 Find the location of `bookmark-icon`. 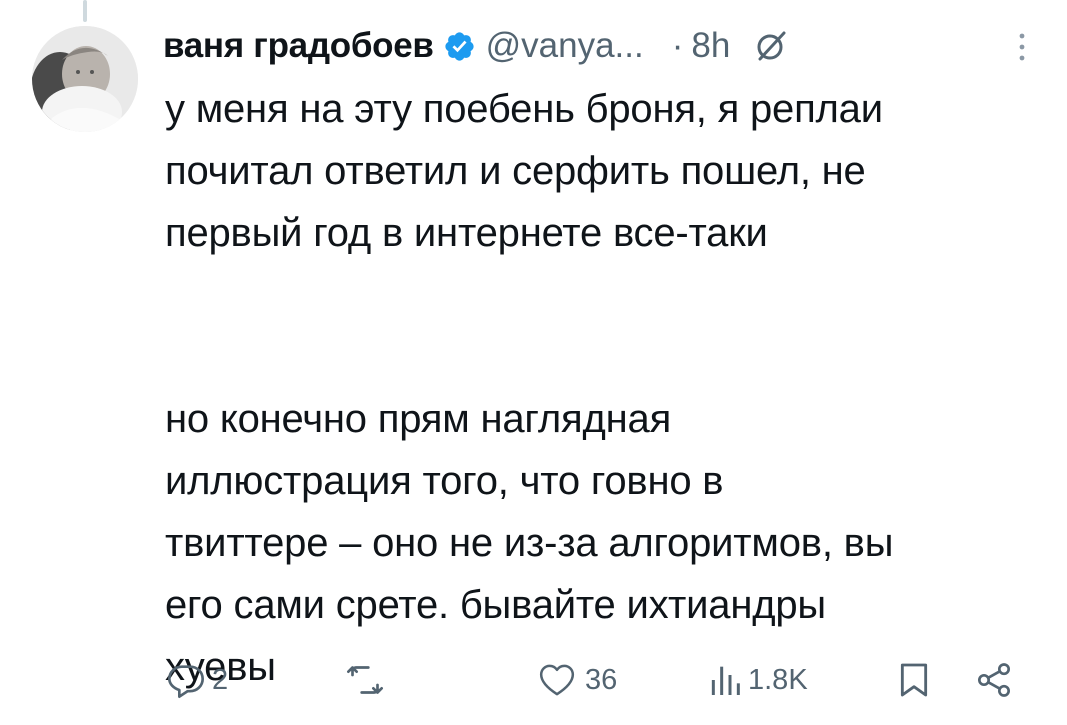

bookmark-icon is located at coordinates (914, 680).